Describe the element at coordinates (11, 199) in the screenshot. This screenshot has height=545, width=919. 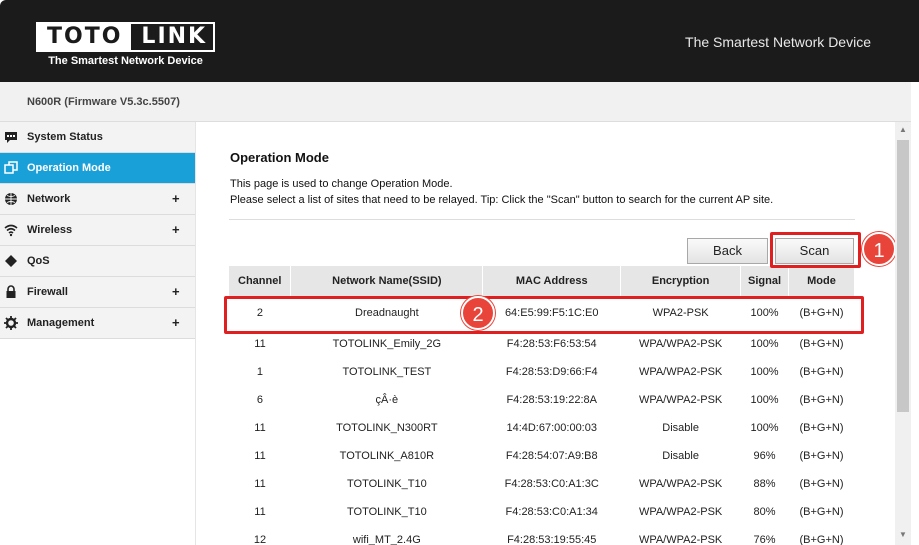
I see `globe-icon` at that location.